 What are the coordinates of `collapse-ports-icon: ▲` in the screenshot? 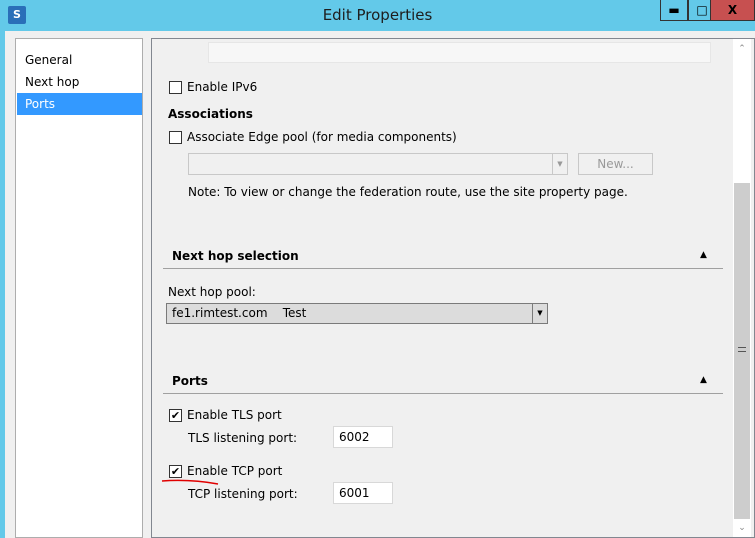 It's located at (703, 380).